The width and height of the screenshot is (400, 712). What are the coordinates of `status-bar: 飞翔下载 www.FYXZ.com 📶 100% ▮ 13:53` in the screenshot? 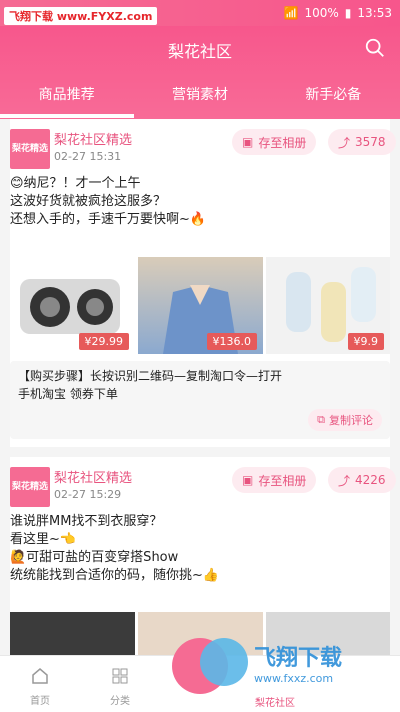 It's located at (200, 13).